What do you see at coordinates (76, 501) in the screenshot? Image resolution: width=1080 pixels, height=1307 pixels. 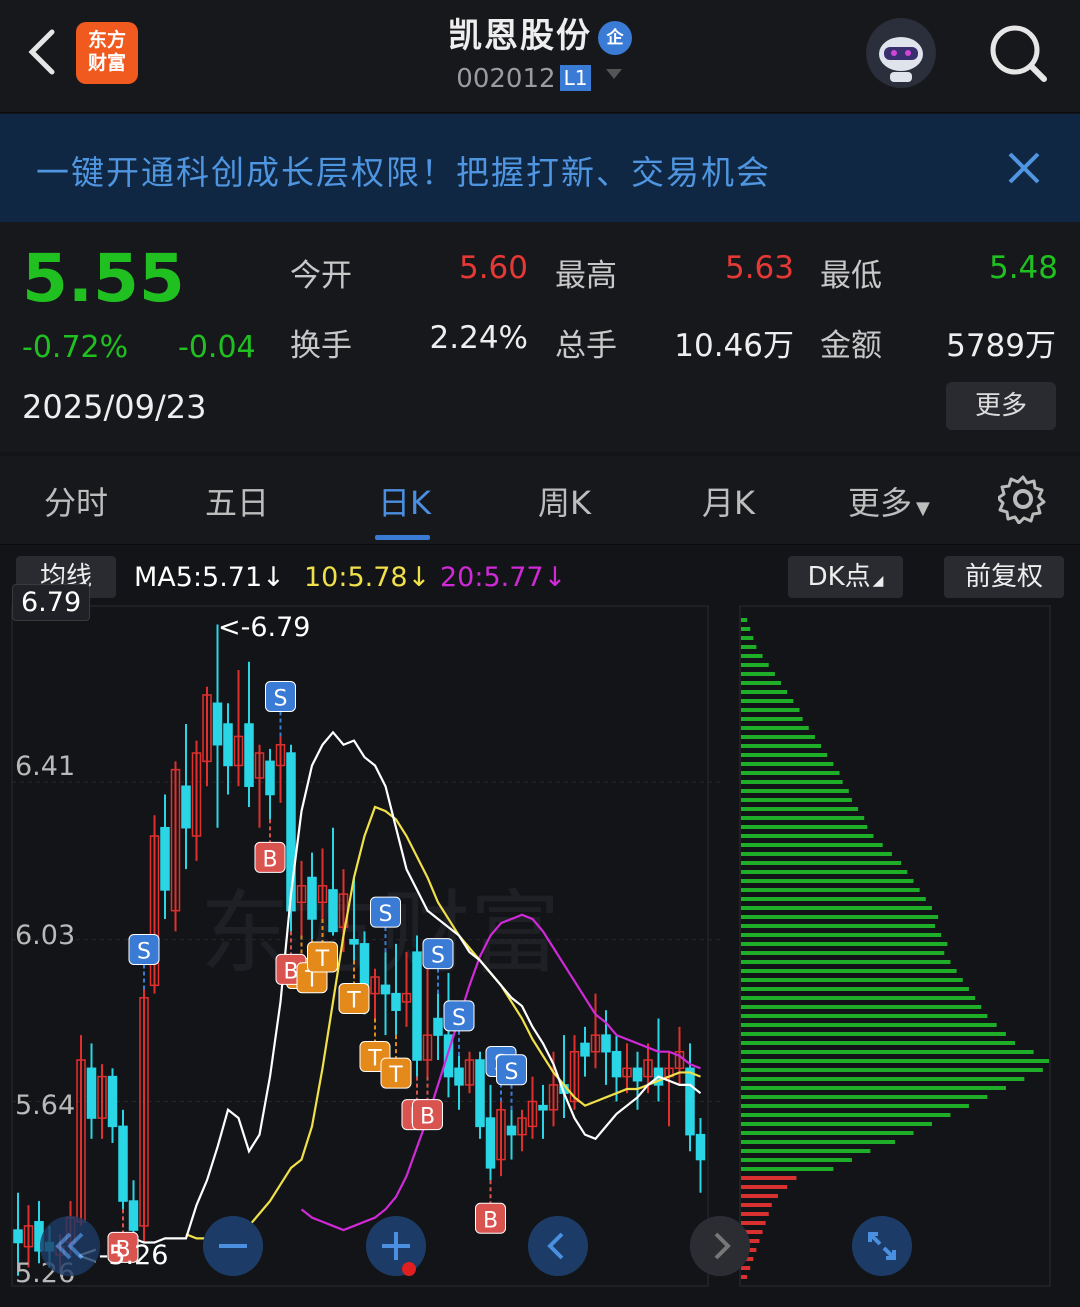 I see `tab-intraday: 分时` at bounding box center [76, 501].